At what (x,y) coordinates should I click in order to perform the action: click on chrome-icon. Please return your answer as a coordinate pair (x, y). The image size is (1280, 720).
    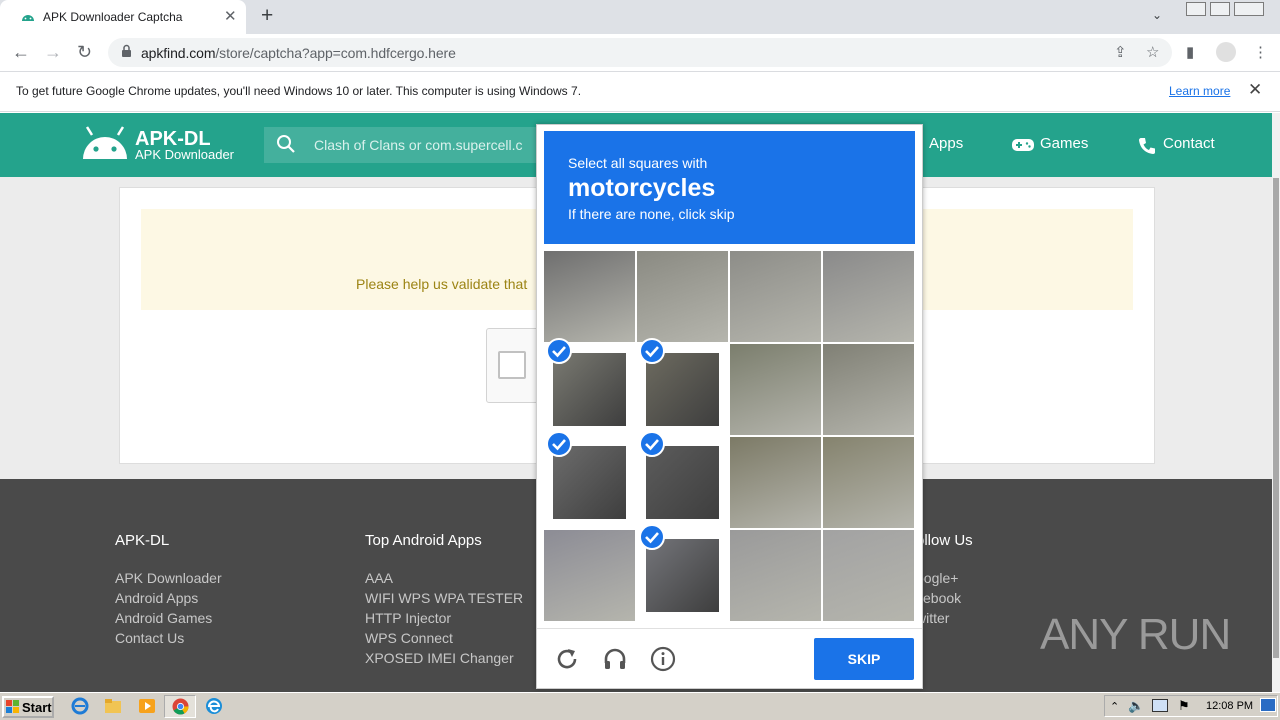
    Looking at the image, I should click on (180, 706).